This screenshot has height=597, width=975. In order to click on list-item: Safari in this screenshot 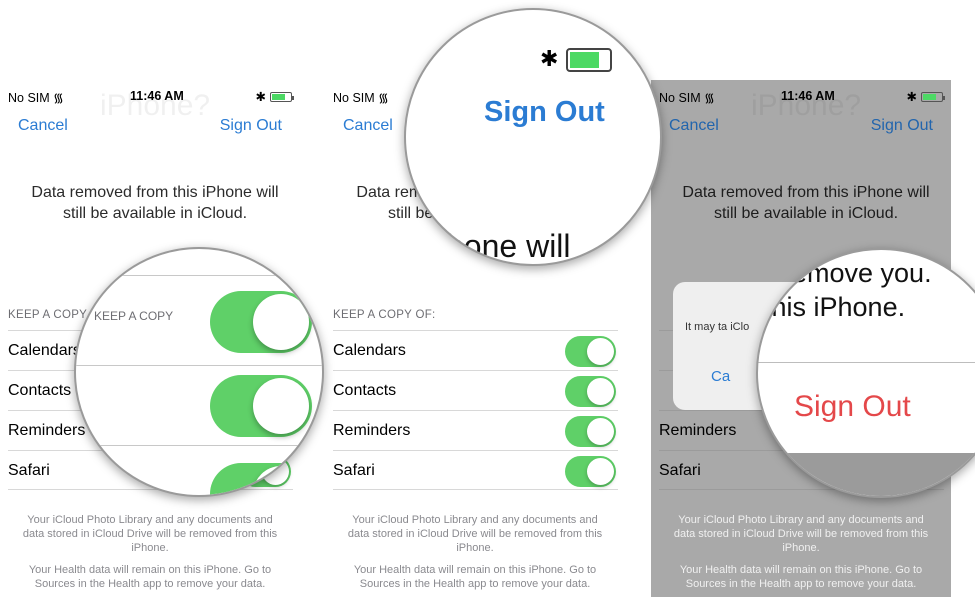, I will do `click(475, 470)`.